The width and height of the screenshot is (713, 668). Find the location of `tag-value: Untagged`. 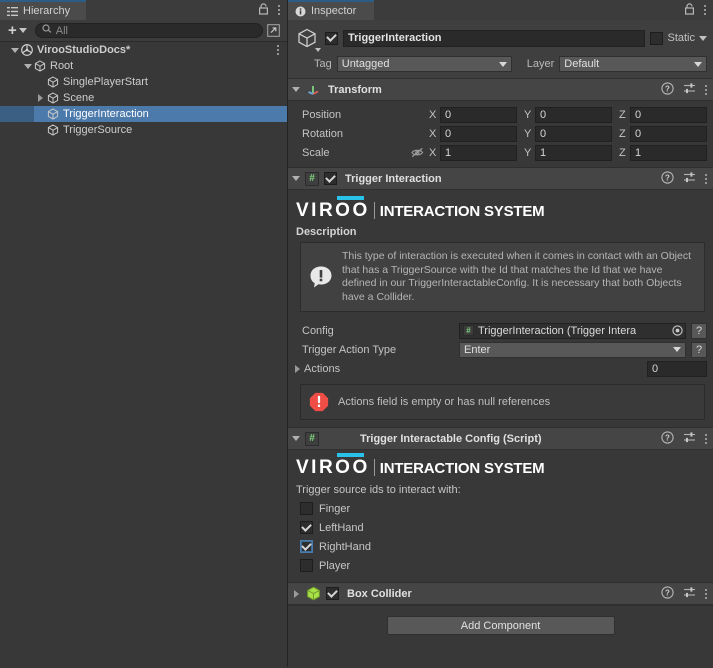

tag-value: Untagged is located at coordinates (365, 64).